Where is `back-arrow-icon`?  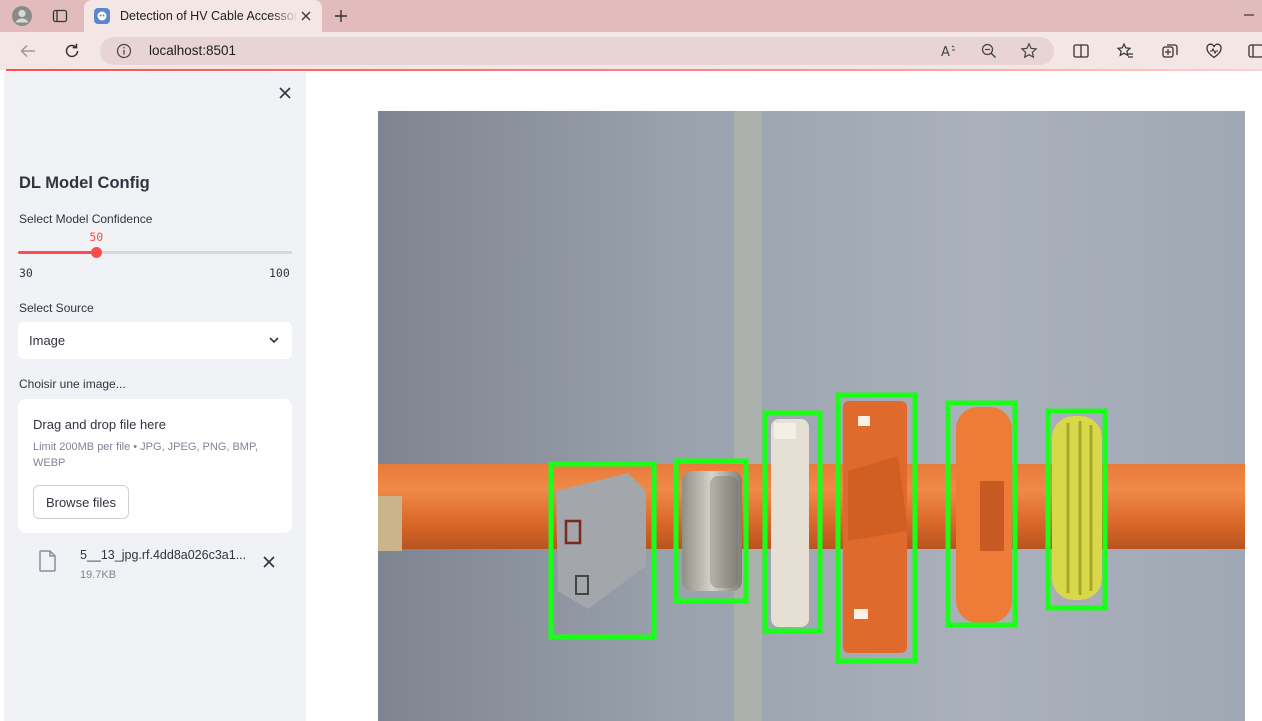
back-arrow-icon is located at coordinates (28, 51).